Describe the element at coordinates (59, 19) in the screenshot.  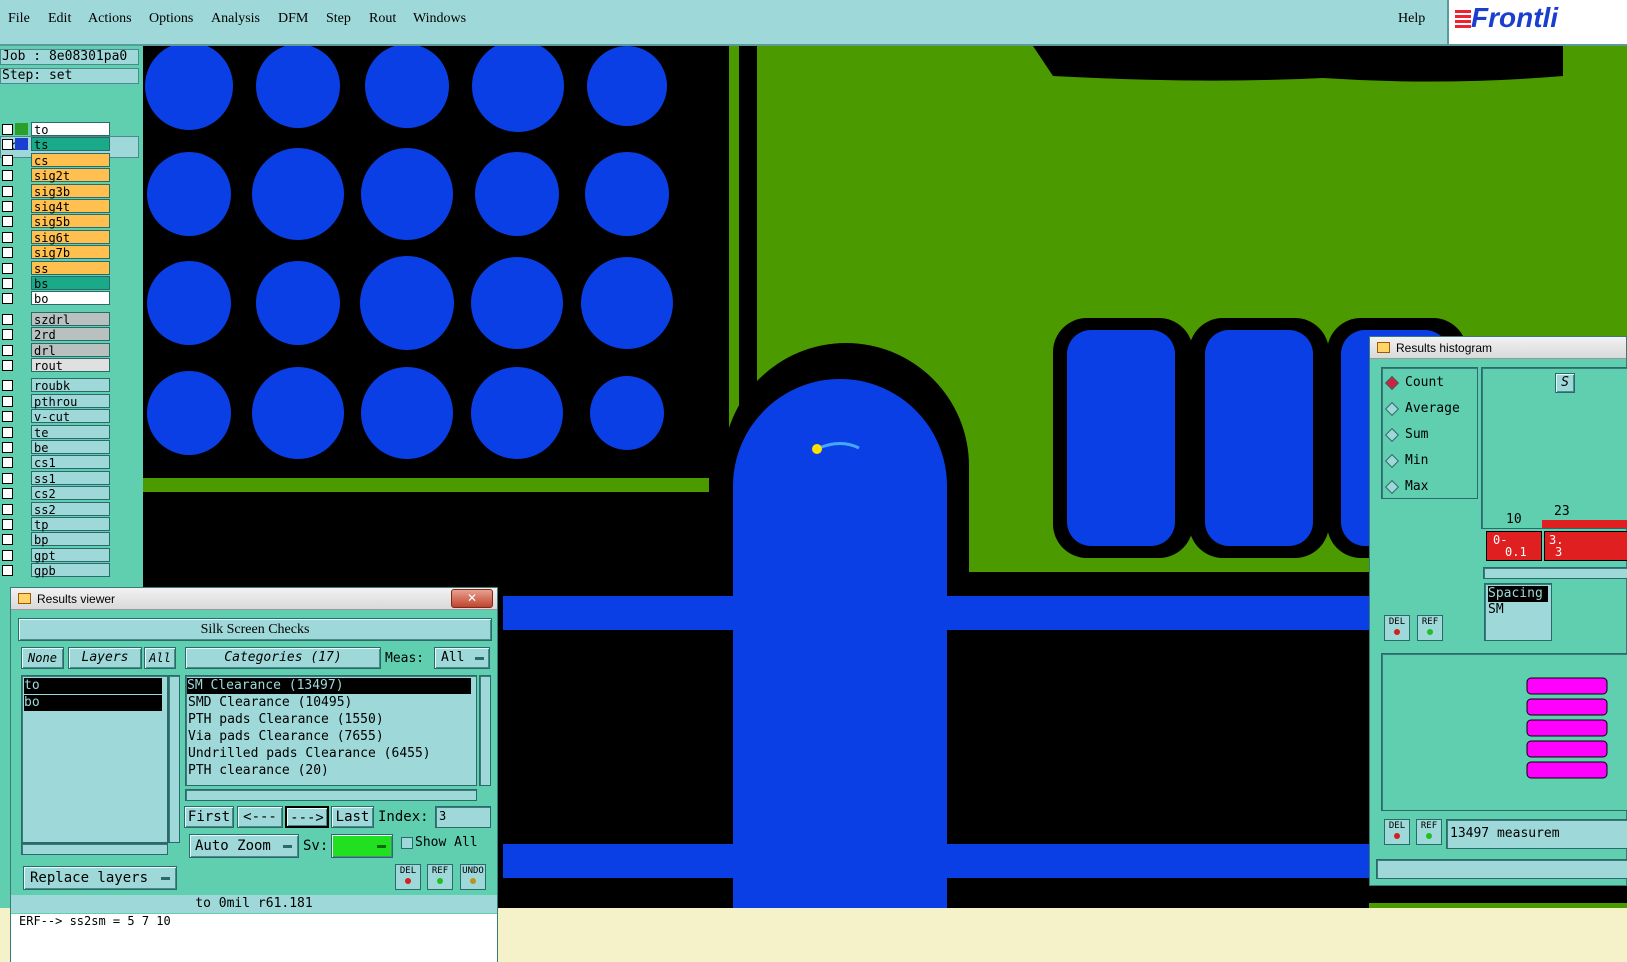
I see `menu-edit: Edit` at that location.